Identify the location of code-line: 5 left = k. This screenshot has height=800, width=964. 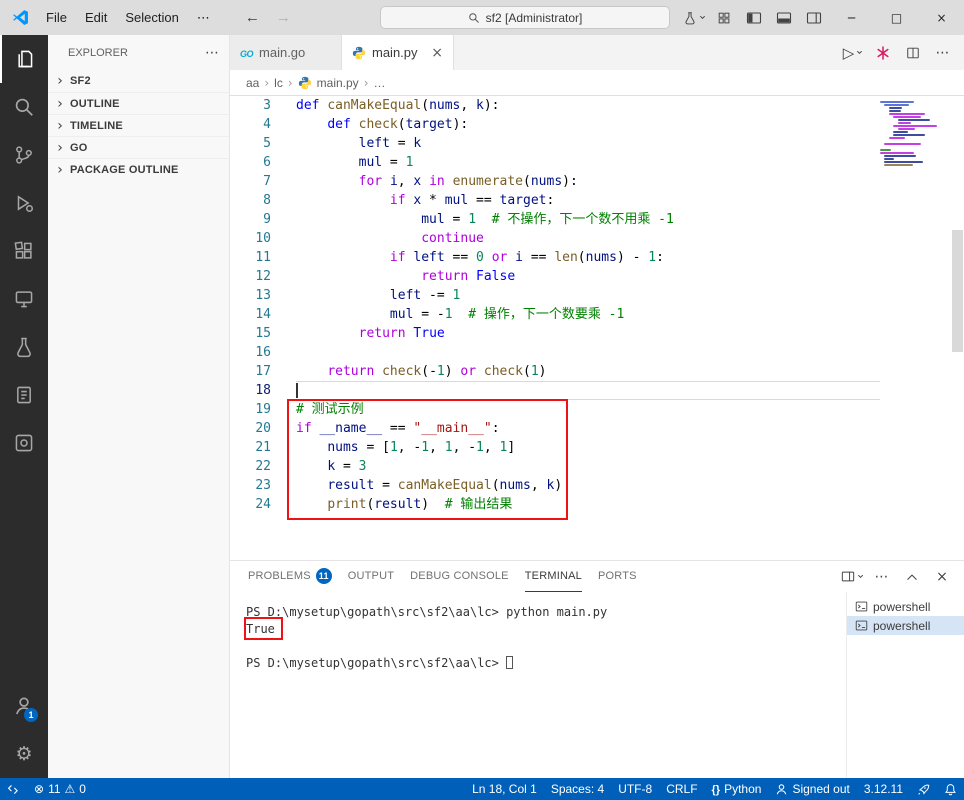
(555, 143).